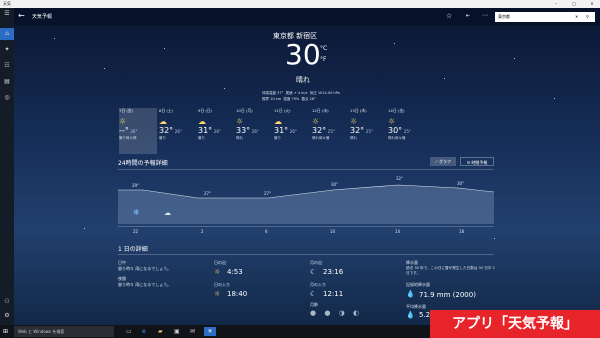 Image resolution: width=600 pixels, height=338 pixels. What do you see at coordinates (314, 304) in the screenshot?
I see `moon-phase-label: 月齢` at bounding box center [314, 304].